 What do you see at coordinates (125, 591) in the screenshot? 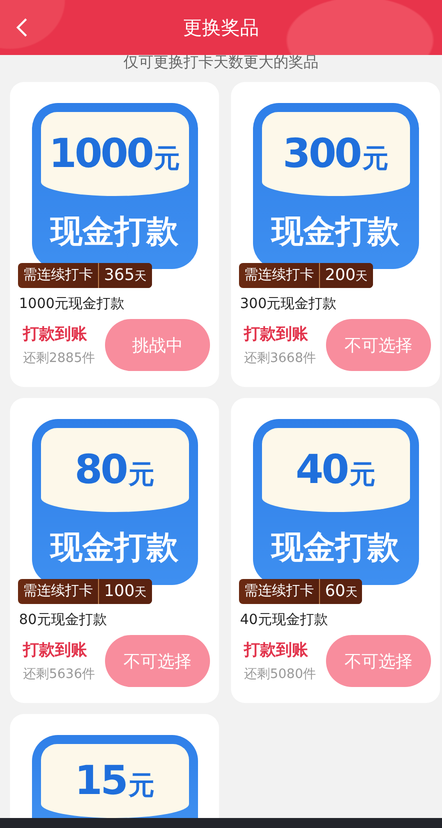
I see `badge-days: 100天` at bounding box center [125, 591].